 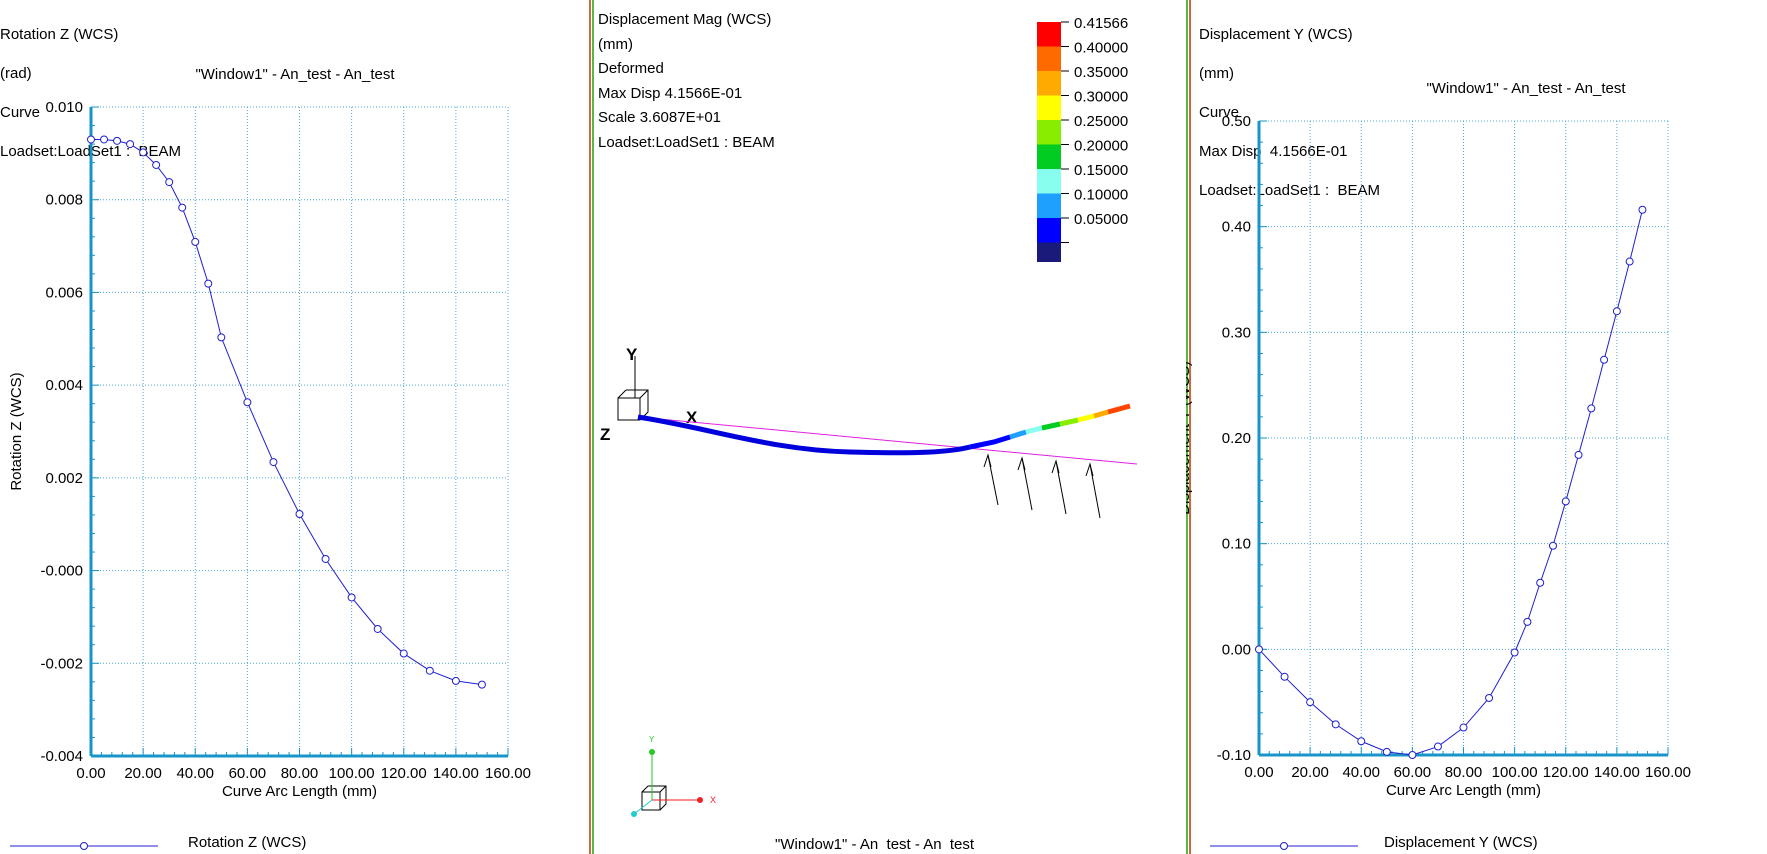 What do you see at coordinates (605, 434) in the screenshot?
I see `axis-z-label: Z` at bounding box center [605, 434].